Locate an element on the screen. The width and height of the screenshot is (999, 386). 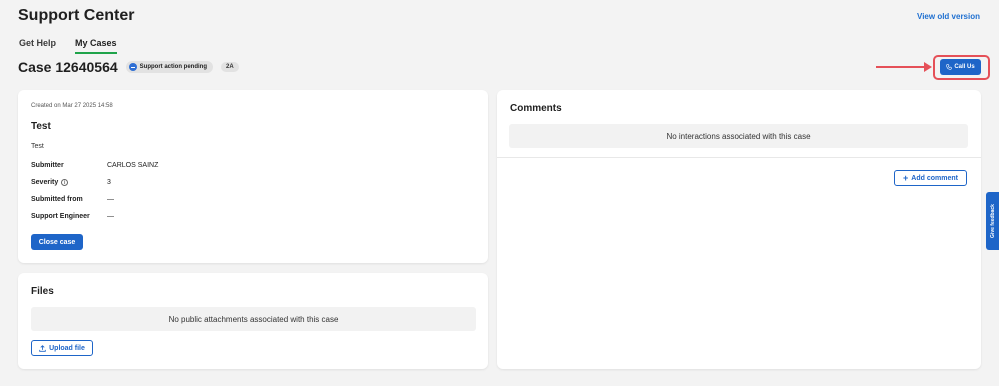
phone-icon is located at coordinates (949, 67).